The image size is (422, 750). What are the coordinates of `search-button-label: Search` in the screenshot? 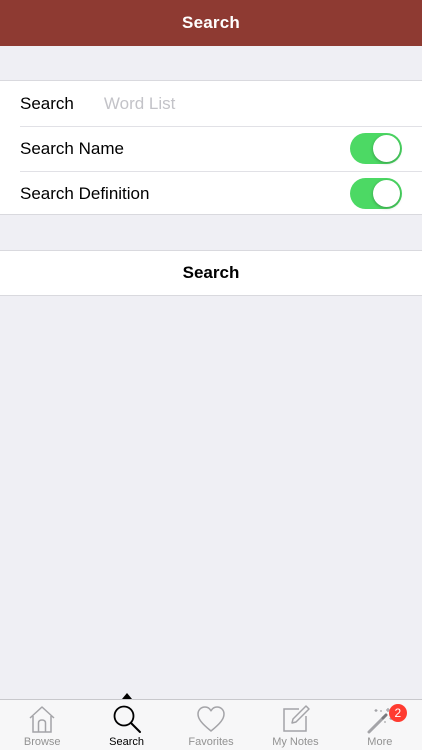 It's located at (211, 272).